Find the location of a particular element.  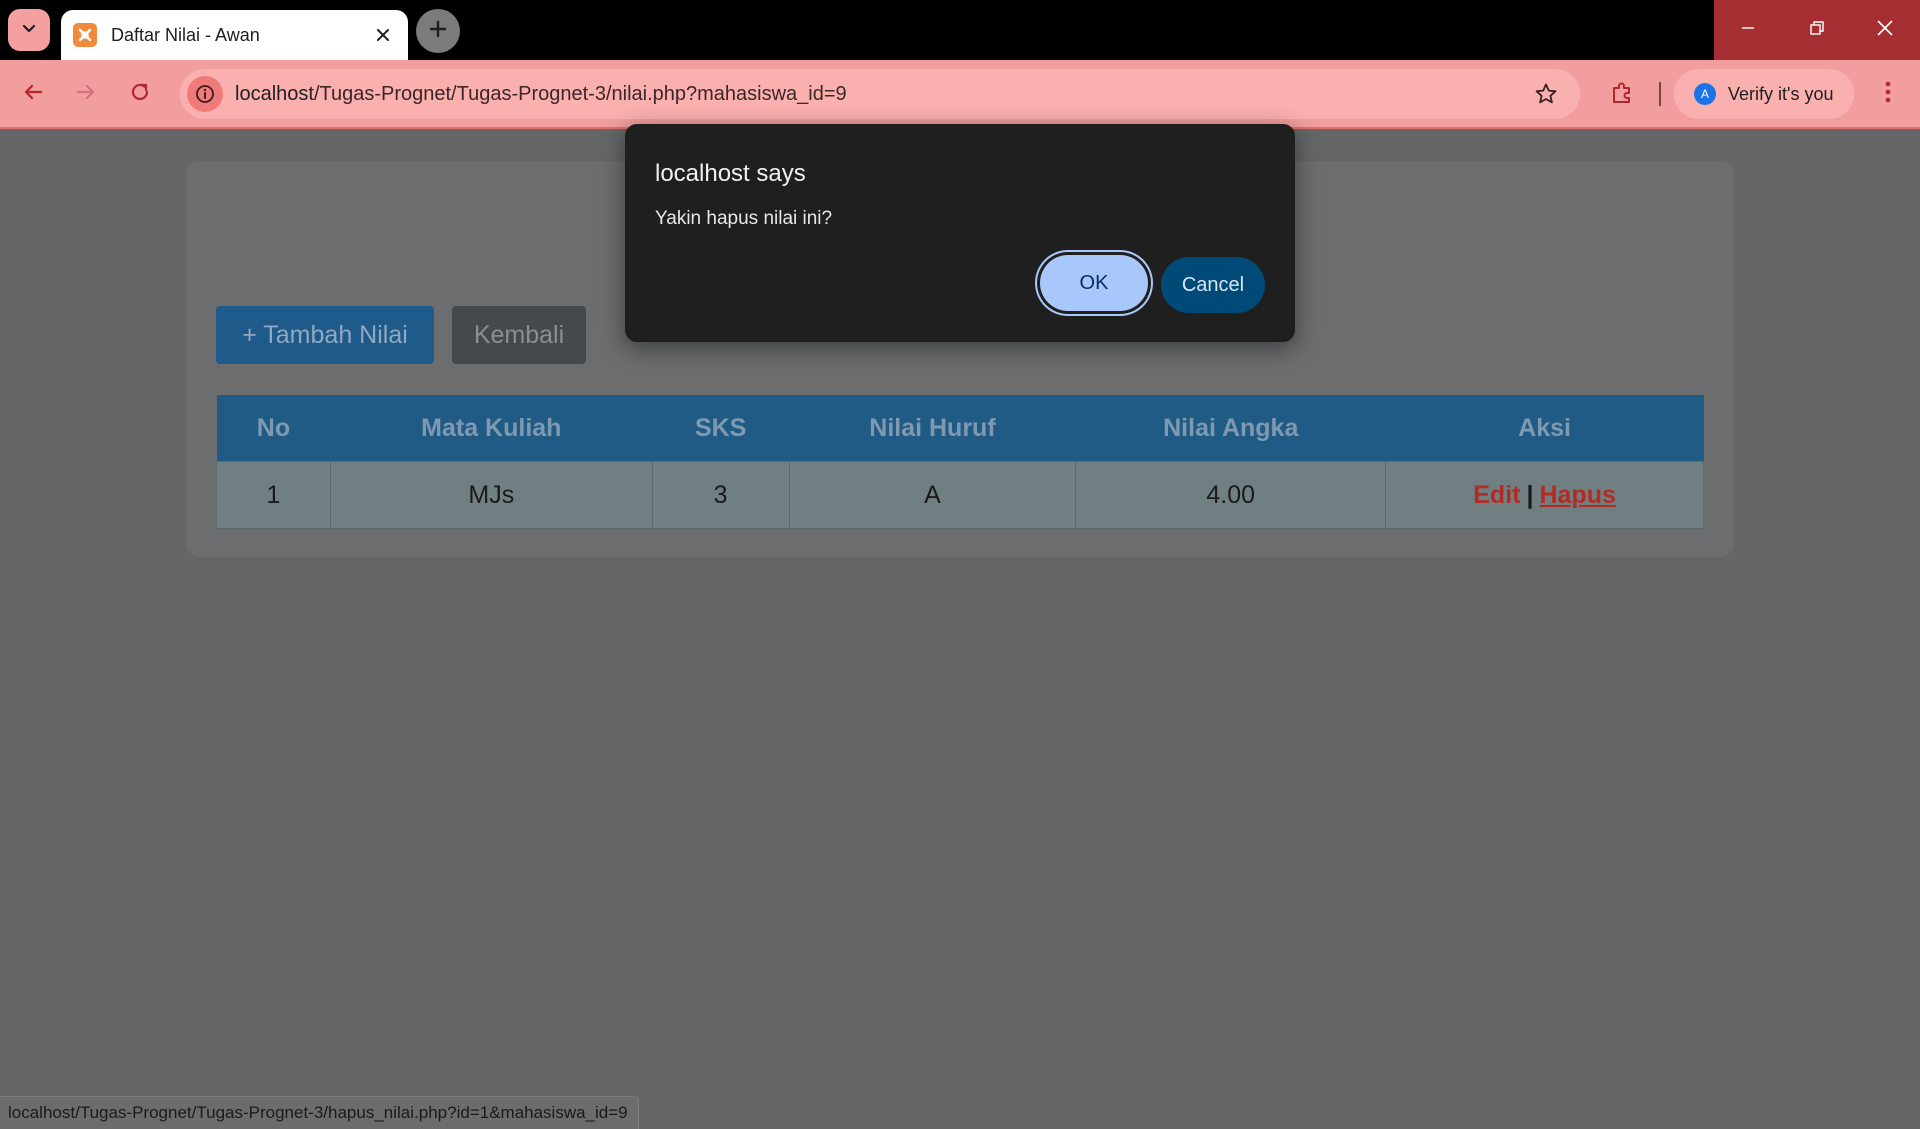

reload-icon is located at coordinates (140, 94).